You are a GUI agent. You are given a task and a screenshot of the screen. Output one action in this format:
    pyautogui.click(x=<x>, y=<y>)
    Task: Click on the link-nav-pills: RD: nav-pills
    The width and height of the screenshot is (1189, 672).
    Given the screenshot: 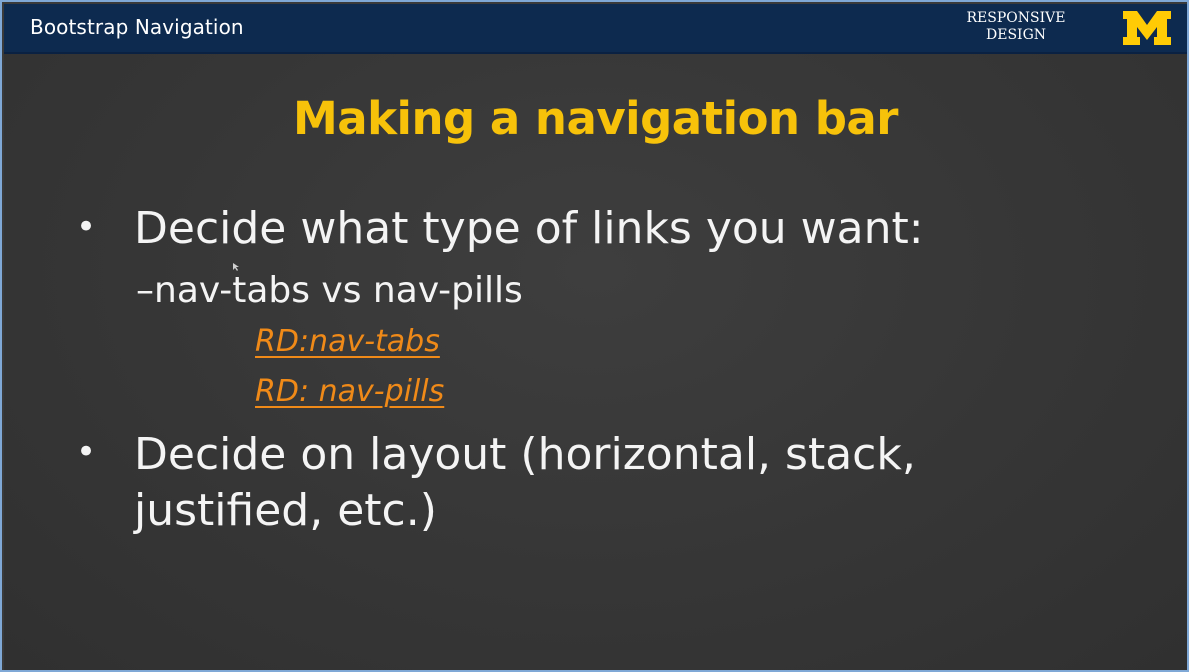 What is the action you would take?
    pyautogui.click(x=349, y=391)
    